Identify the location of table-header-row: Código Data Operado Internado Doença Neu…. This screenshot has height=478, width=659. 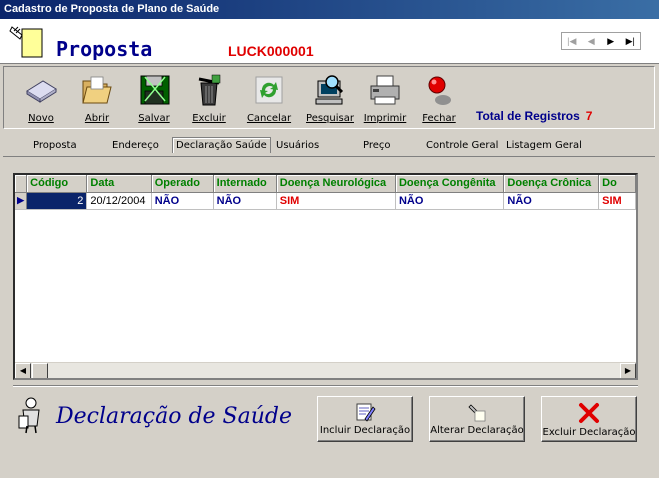
(325, 184).